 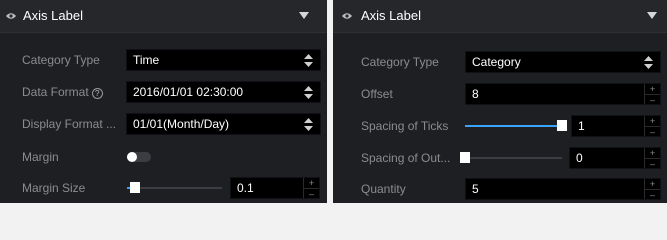 I want to click on spacing-of-out-slider-thumb, so click(x=465, y=157).